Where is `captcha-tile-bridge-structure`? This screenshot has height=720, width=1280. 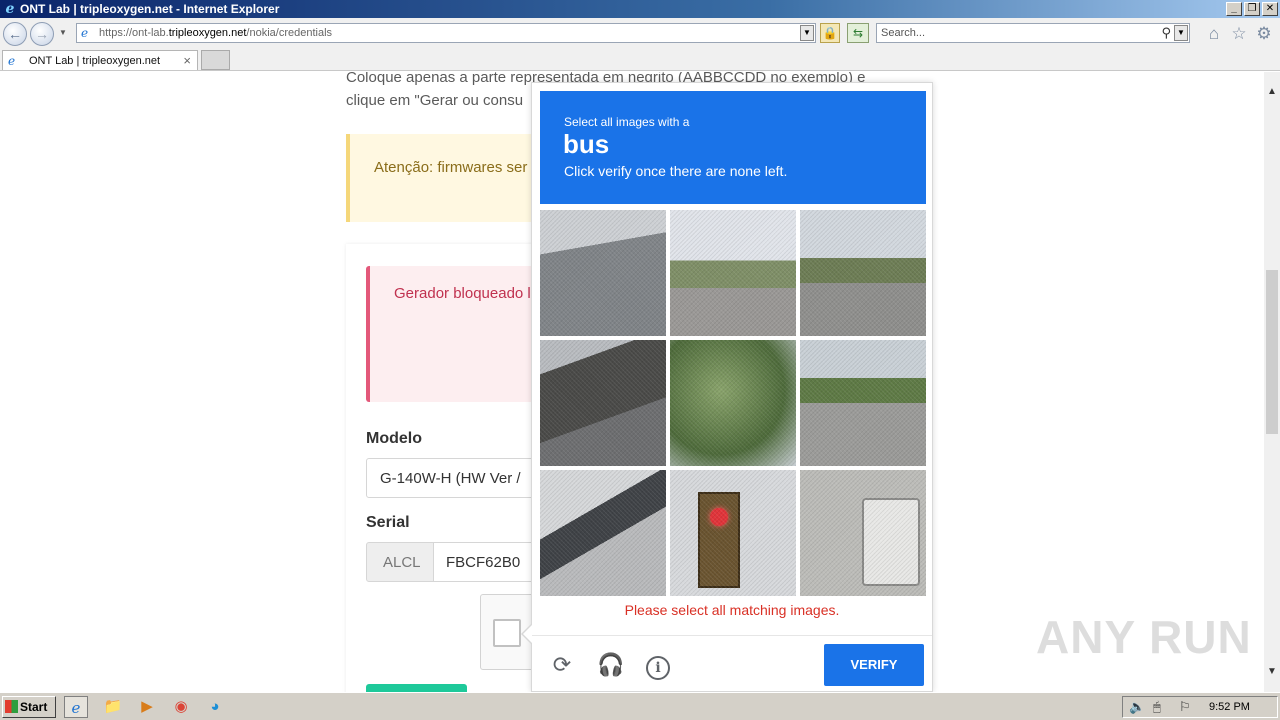 captcha-tile-bridge-structure is located at coordinates (603, 533).